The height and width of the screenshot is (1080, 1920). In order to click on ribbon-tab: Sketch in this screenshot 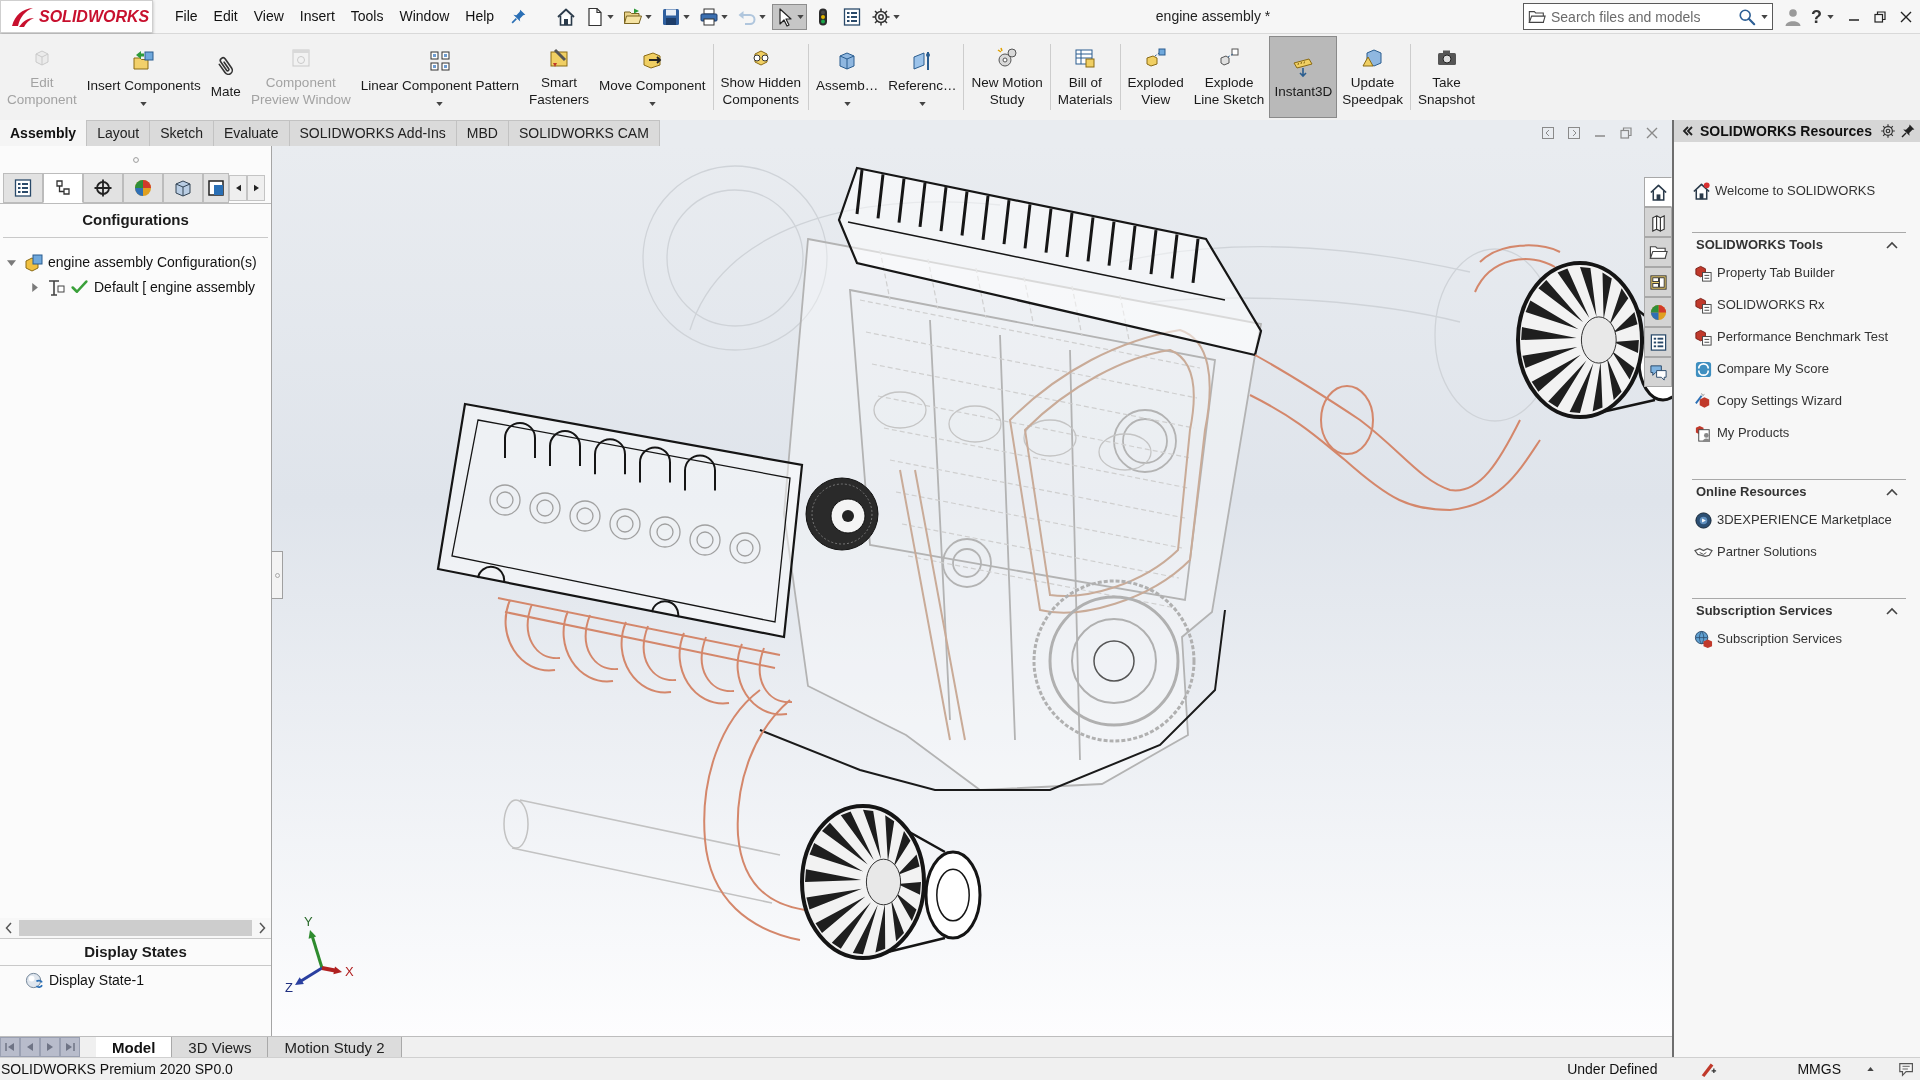, I will do `click(182, 133)`.